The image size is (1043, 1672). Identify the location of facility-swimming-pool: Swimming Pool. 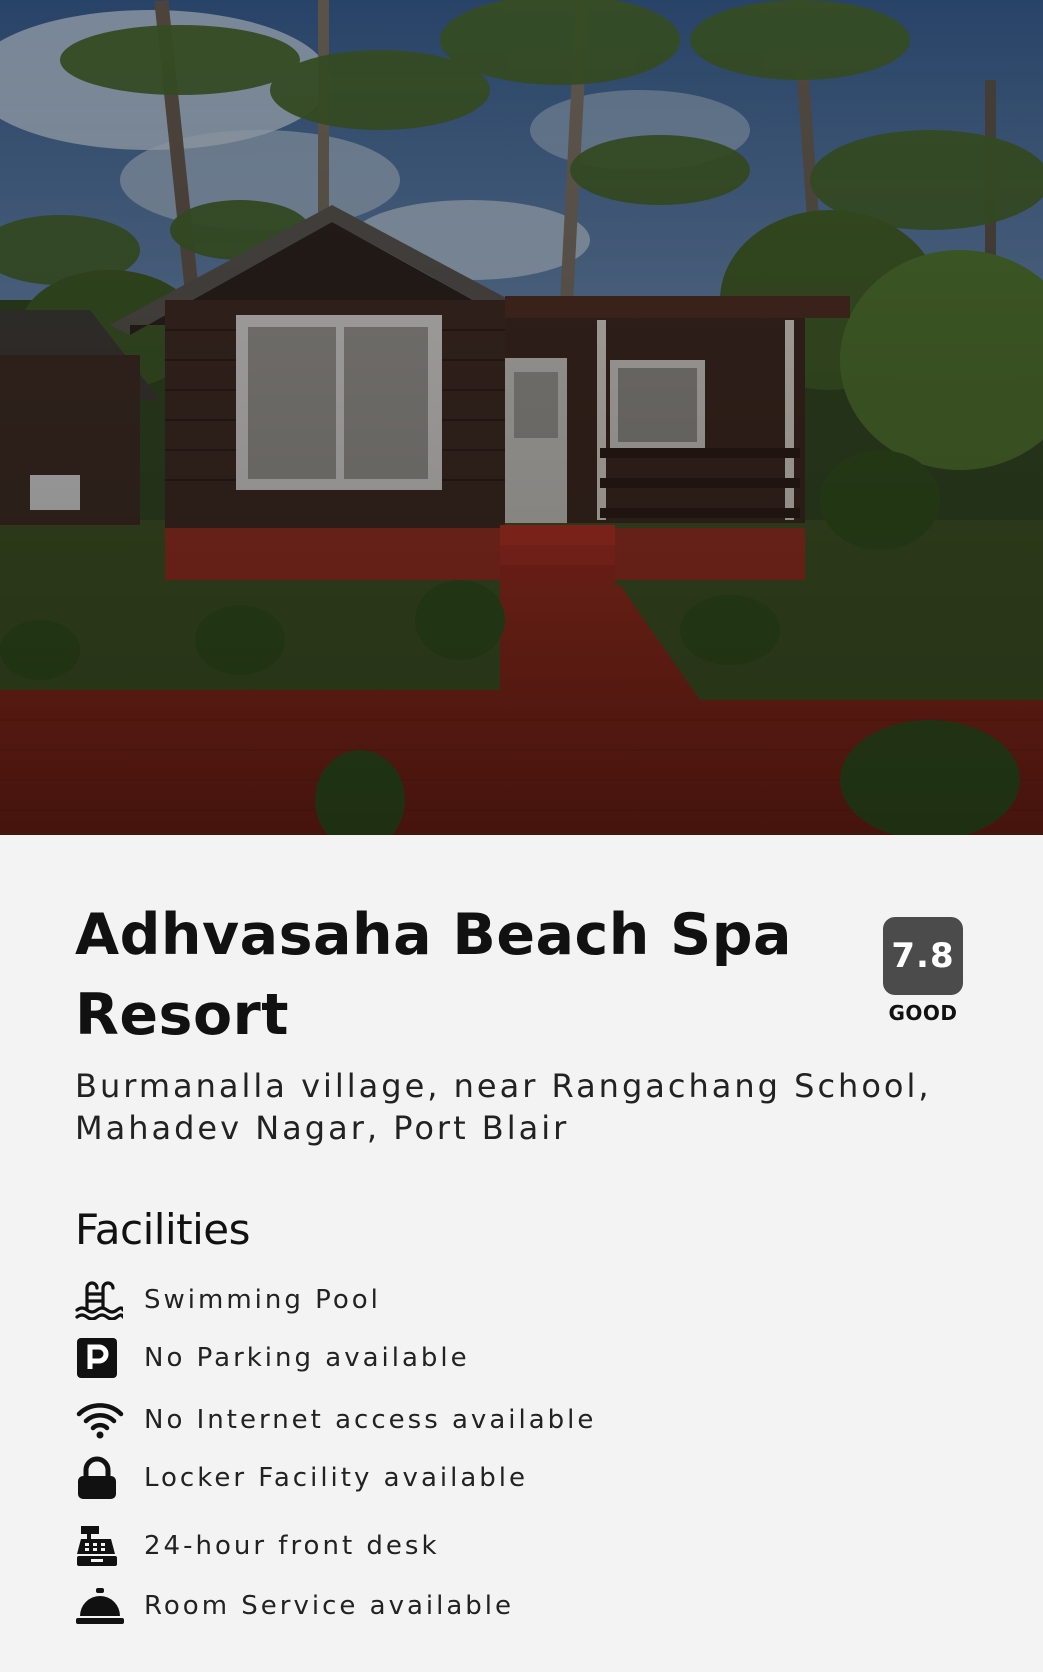
(228, 1300).